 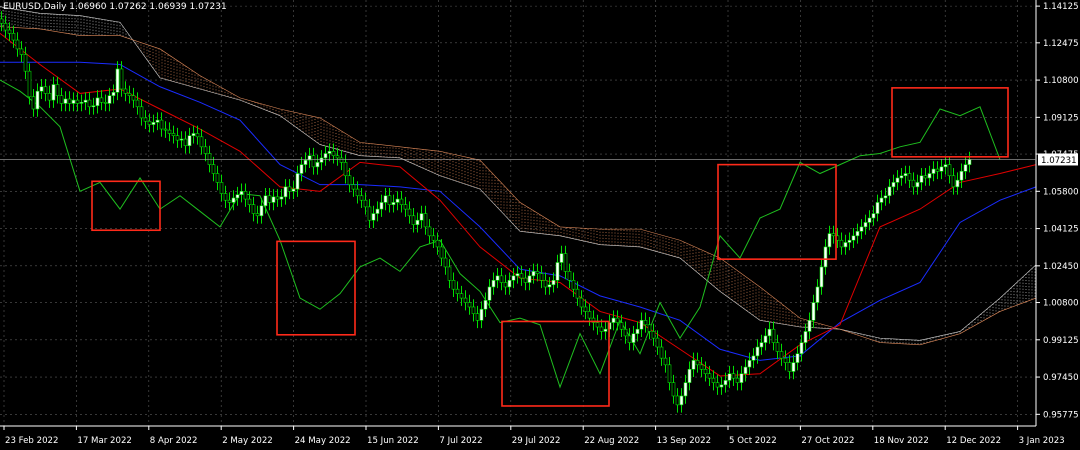 I want to click on y-tick-label: 1.12475, so click(x=1061, y=44).